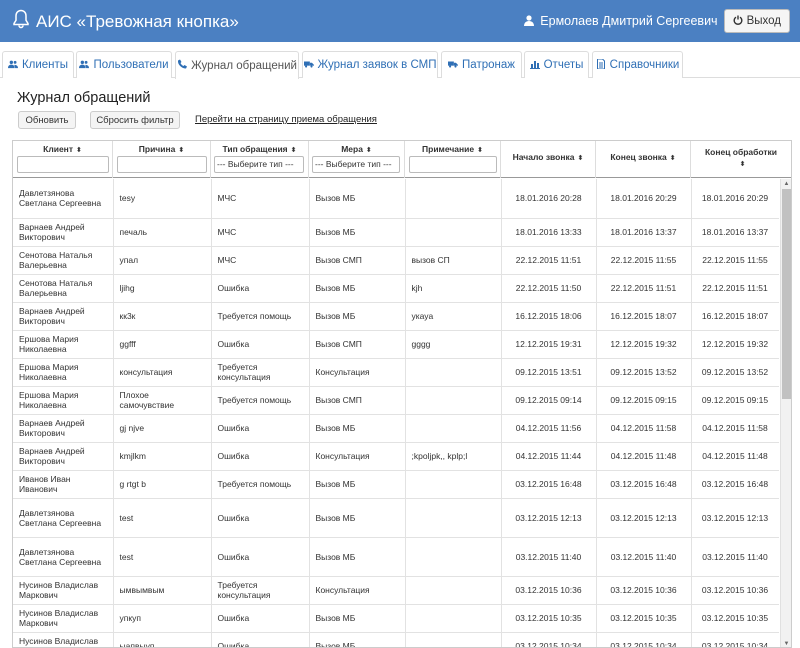 This screenshot has height=648, width=800. Describe the element at coordinates (481, 64) in the screenshot. I see `tab-patronage: Патронаж` at that location.